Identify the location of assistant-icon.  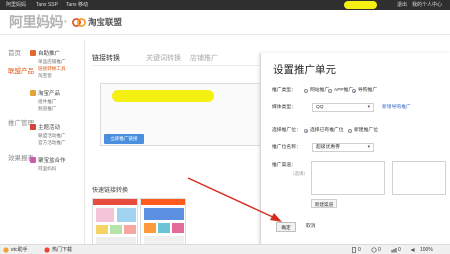
(6, 250).